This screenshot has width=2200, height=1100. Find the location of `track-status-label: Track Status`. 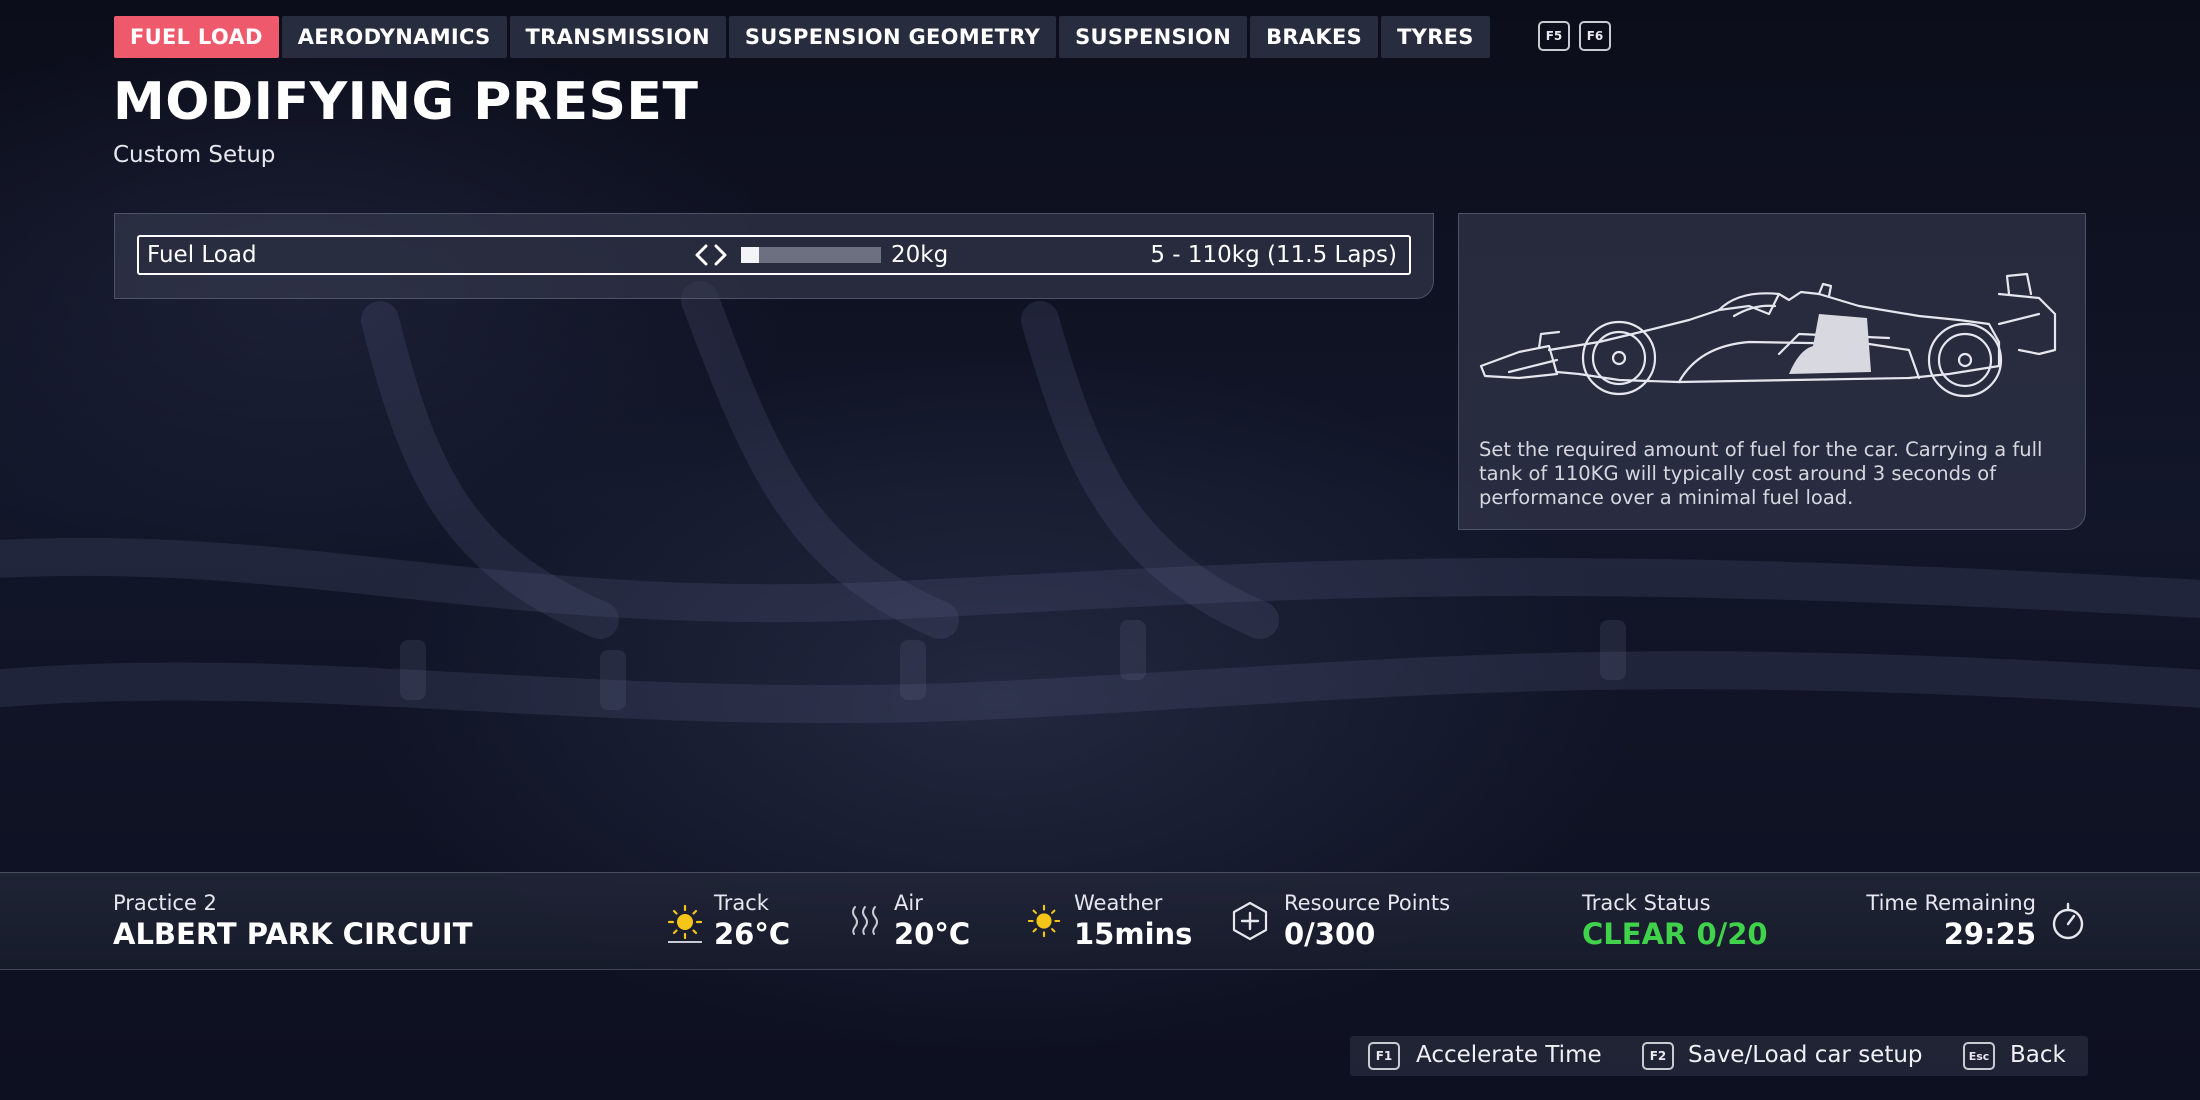

track-status-label: Track Status is located at coordinates (1646, 903).